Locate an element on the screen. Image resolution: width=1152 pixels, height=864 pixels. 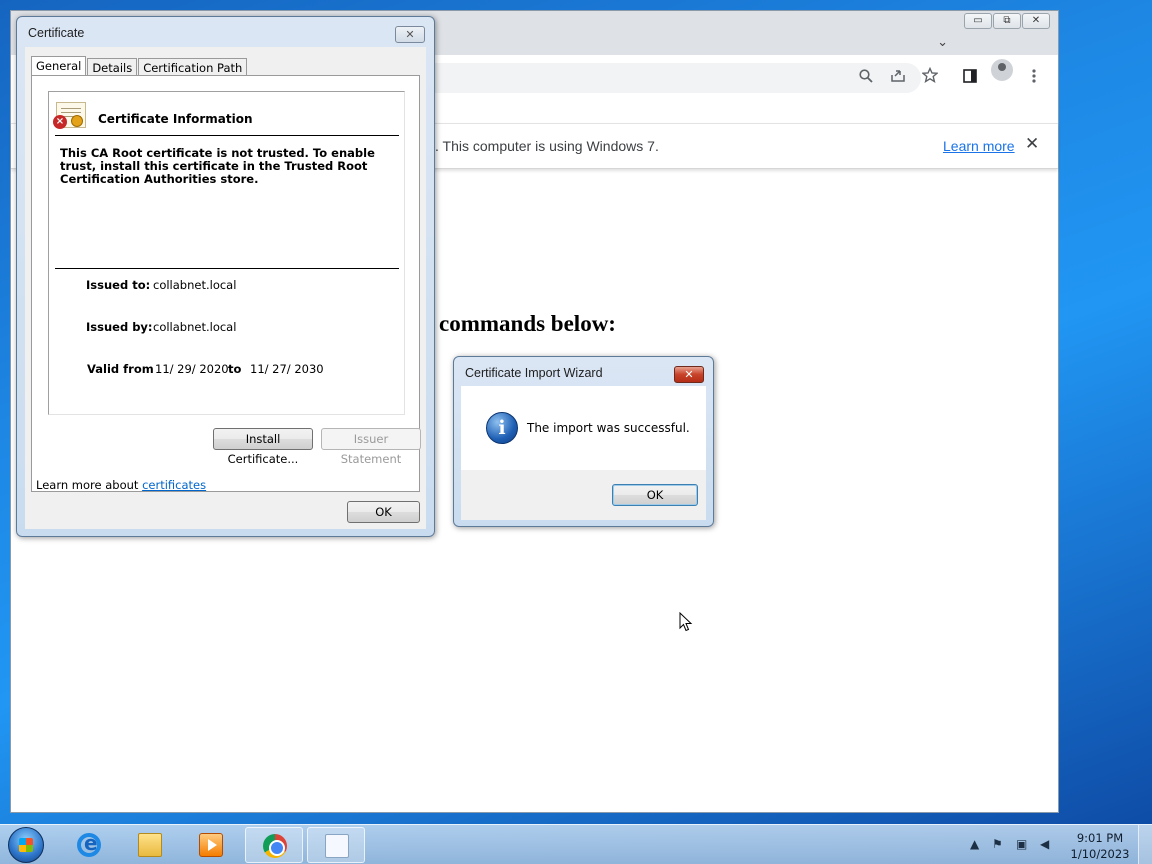
issuer-statement-button: Issuer Statement is located at coordinates (371, 447).